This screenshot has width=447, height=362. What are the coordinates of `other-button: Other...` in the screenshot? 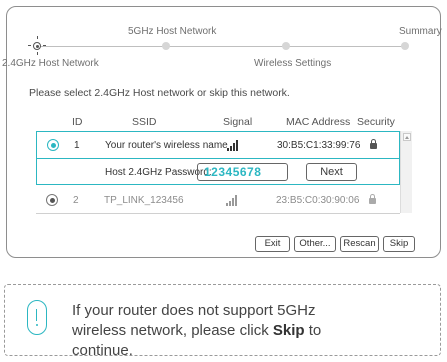 It's located at (315, 244).